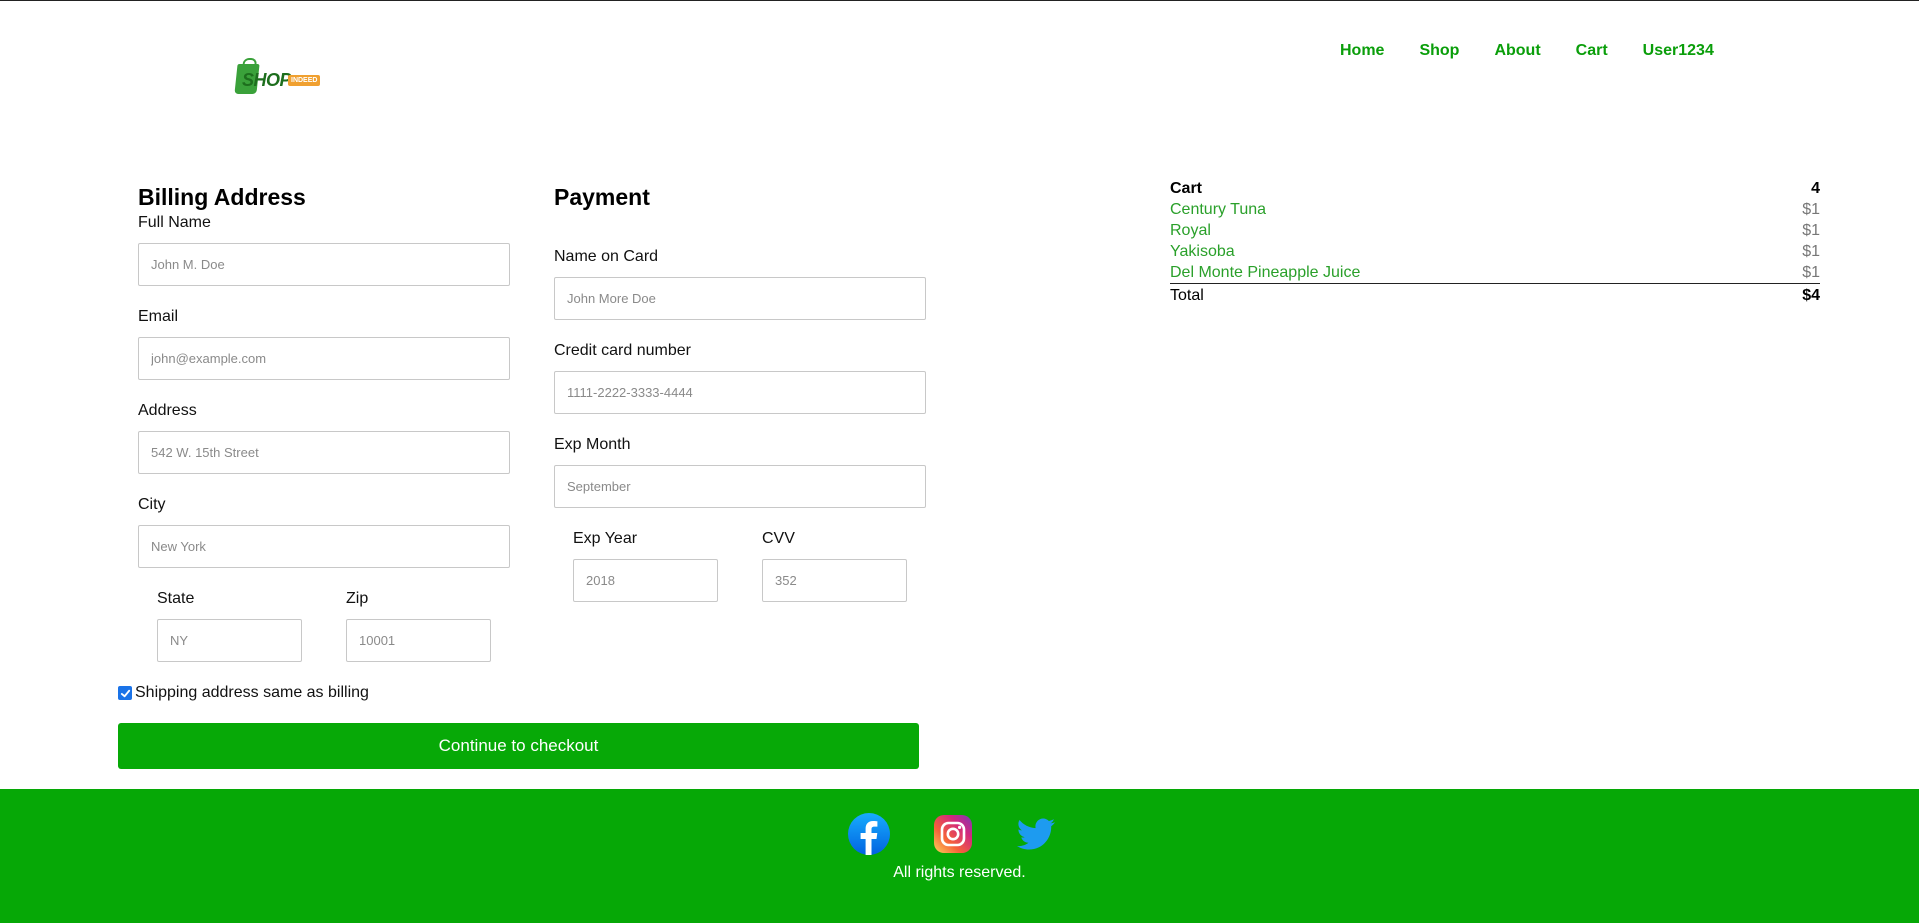  Describe the element at coordinates (1187, 295) in the screenshot. I see `cart-total-label: Total` at that location.